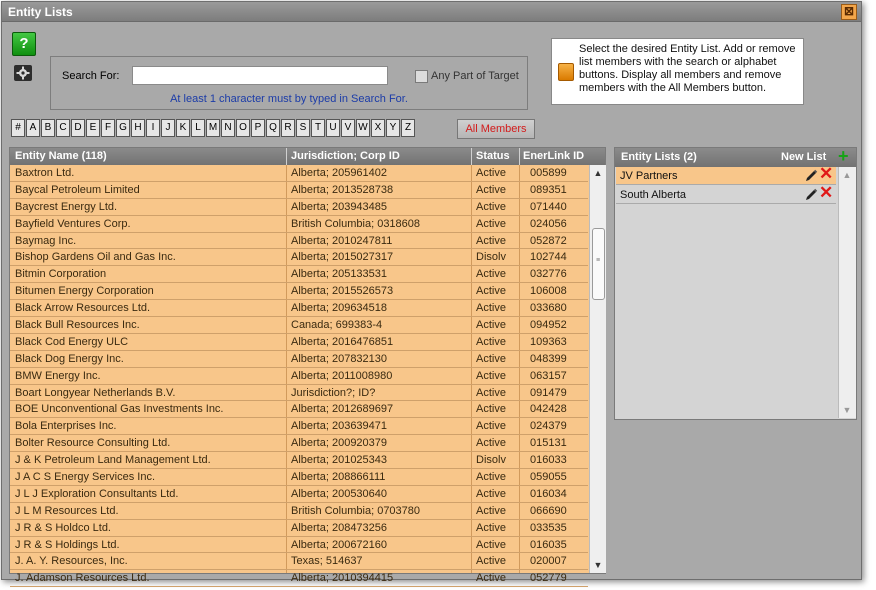 This screenshot has width=876, height=590. I want to click on lists-scrollbar: ▲ ▼, so click(847, 292).